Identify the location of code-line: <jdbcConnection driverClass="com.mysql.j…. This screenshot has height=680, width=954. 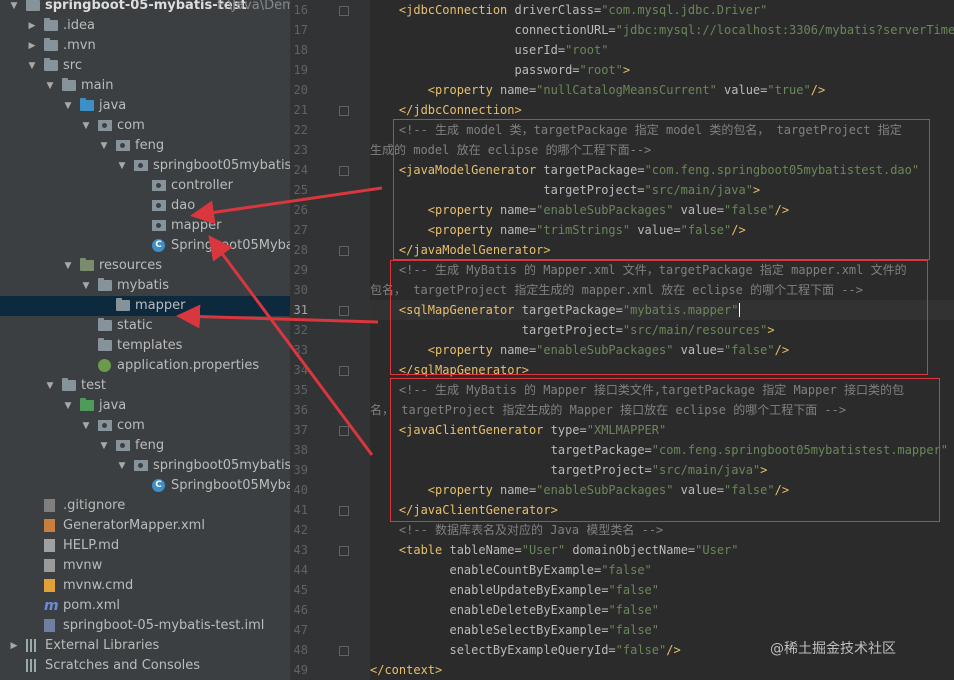
(568, 10).